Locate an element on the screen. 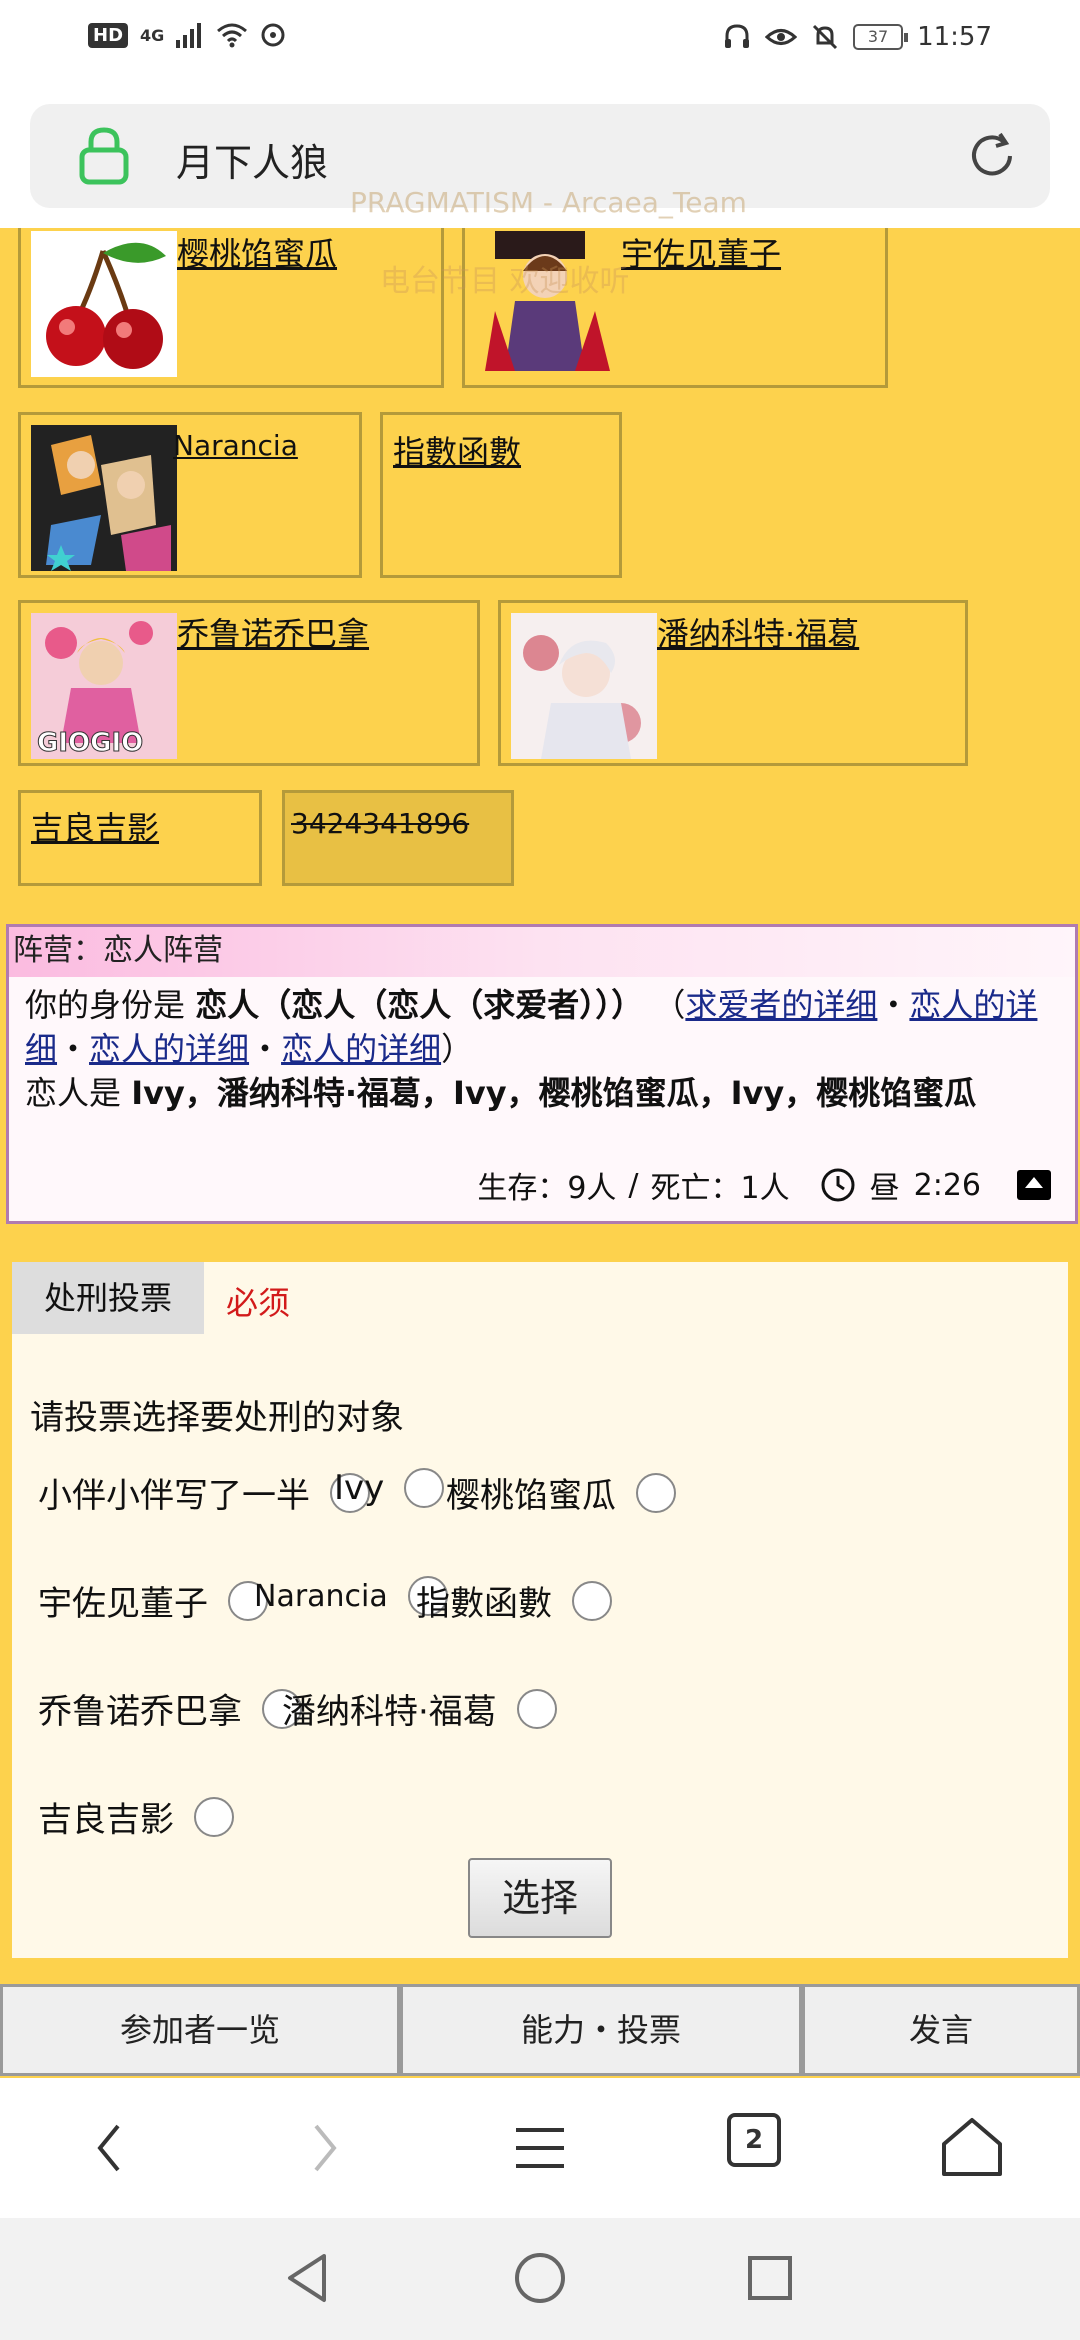 The image size is (1080, 2340). signal-icon is located at coordinates (189, 35).